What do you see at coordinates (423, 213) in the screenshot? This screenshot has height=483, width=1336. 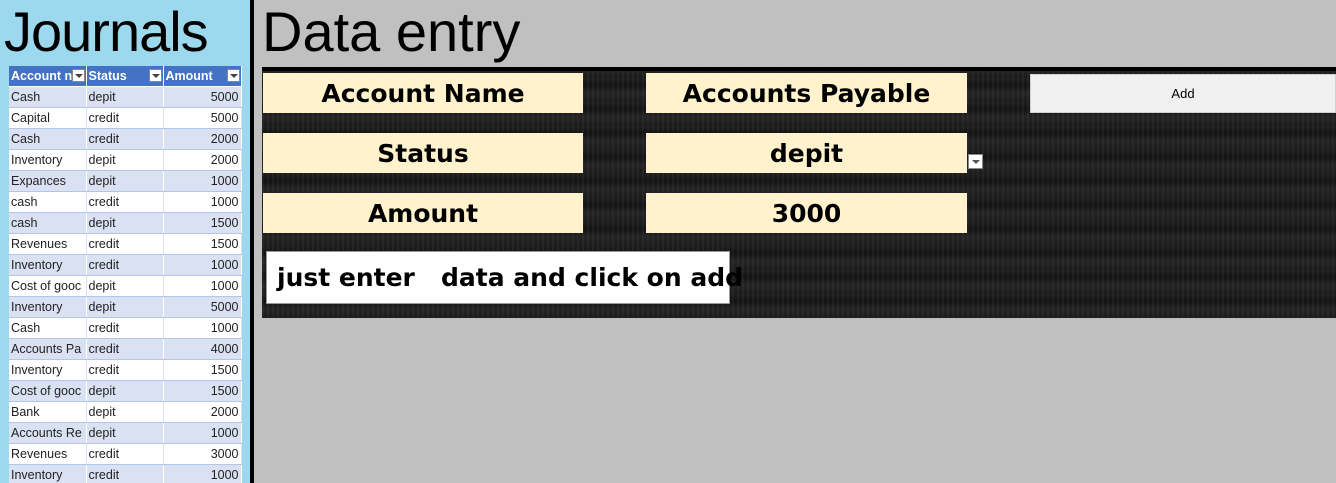 I see `amount-label: Amount` at bounding box center [423, 213].